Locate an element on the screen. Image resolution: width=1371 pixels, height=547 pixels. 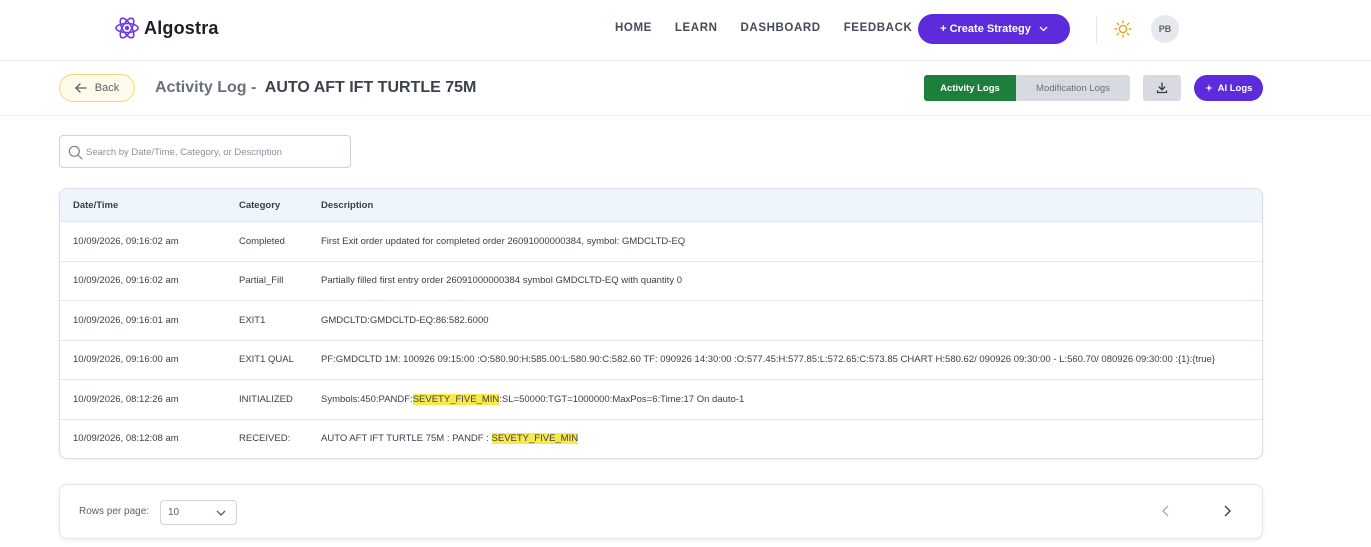
sparkle-icon is located at coordinates (1208, 88).